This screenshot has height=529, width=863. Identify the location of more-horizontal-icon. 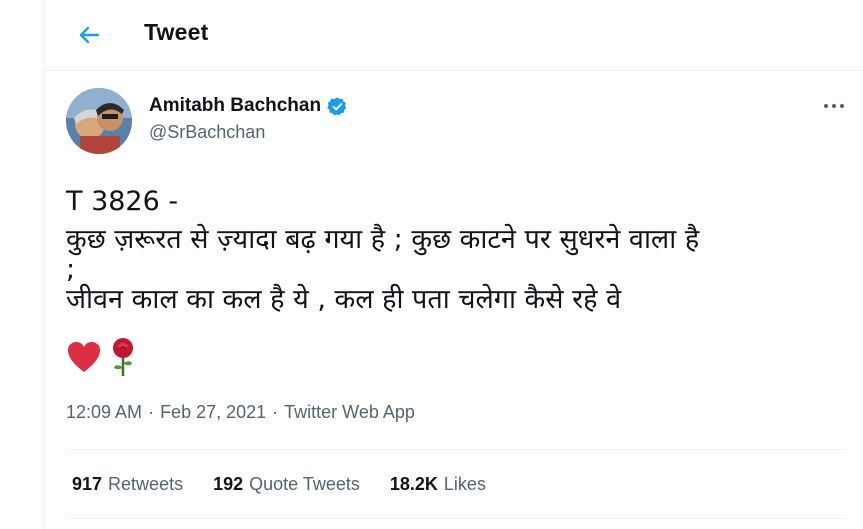
(834, 106).